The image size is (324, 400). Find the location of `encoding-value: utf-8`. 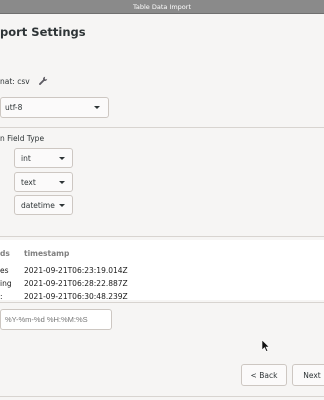

encoding-value: utf-8 is located at coordinates (14, 107).